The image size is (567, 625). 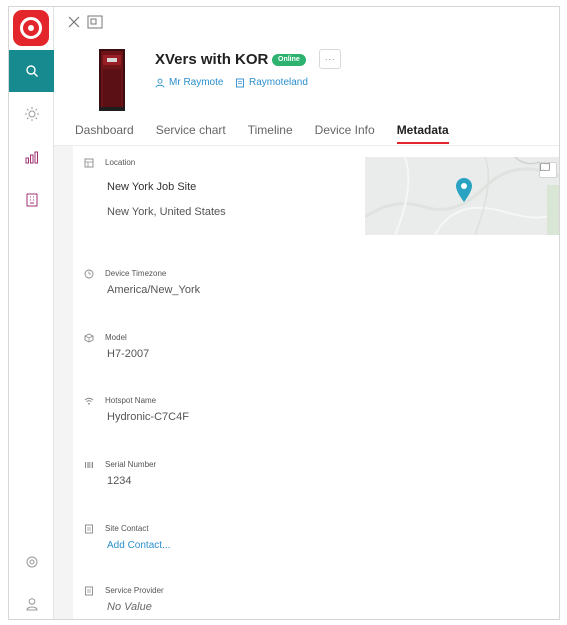 I want to click on model-label: Model, so click(x=116, y=337).